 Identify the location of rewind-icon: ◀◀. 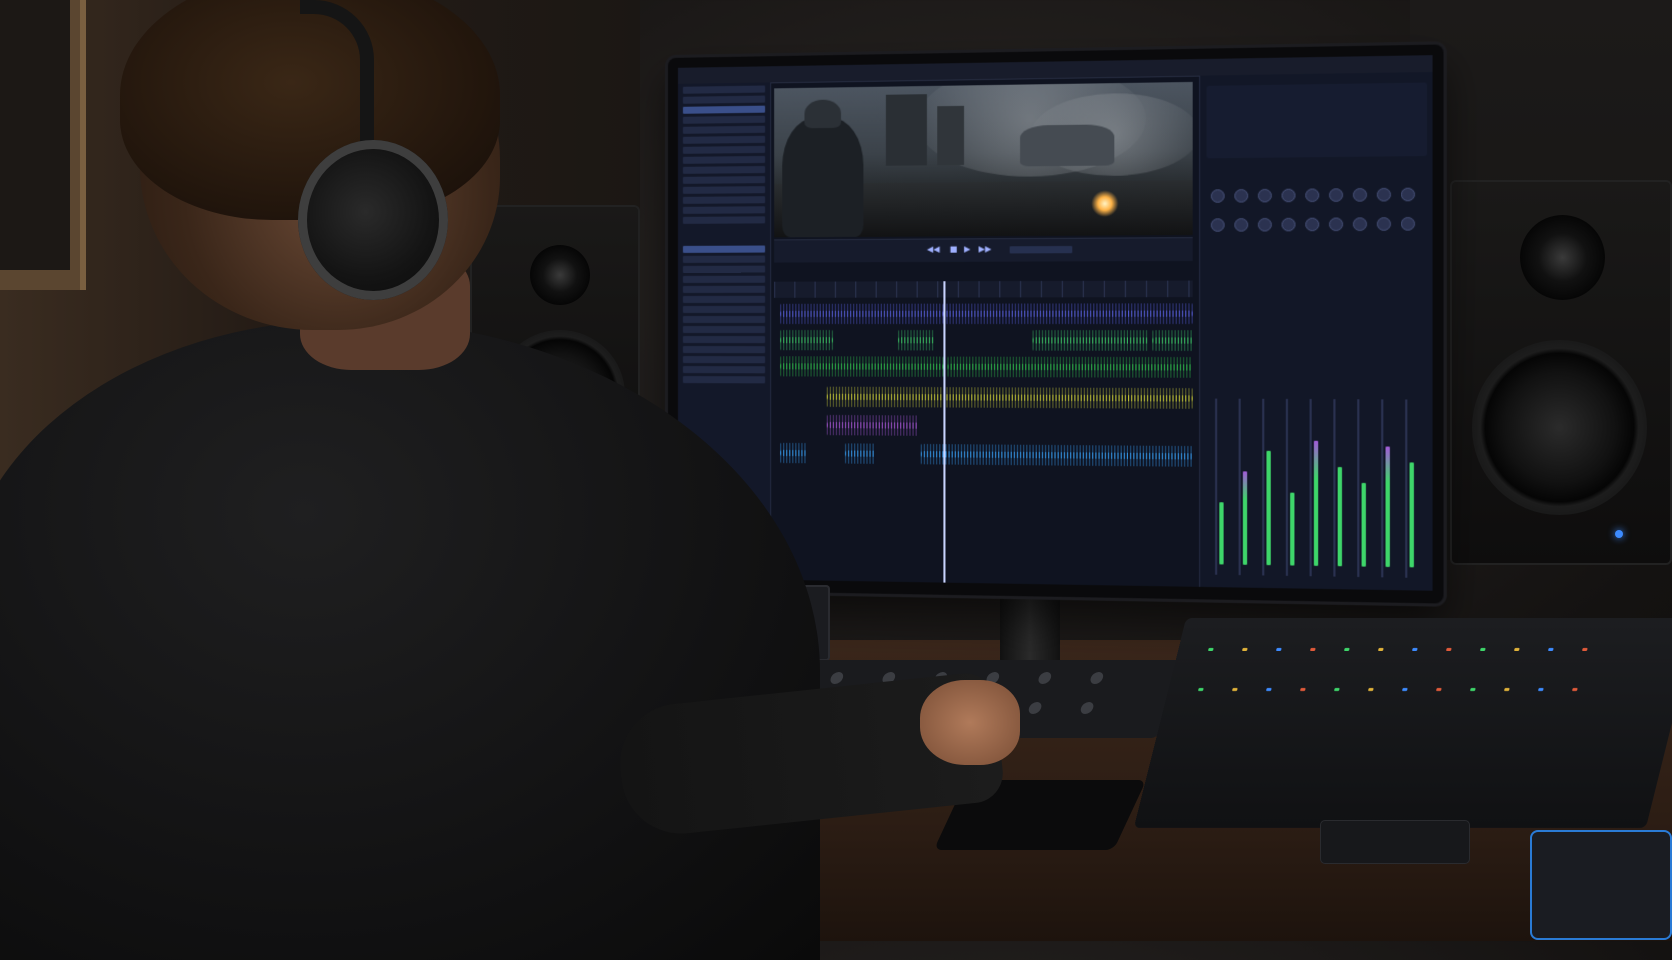
(932, 250).